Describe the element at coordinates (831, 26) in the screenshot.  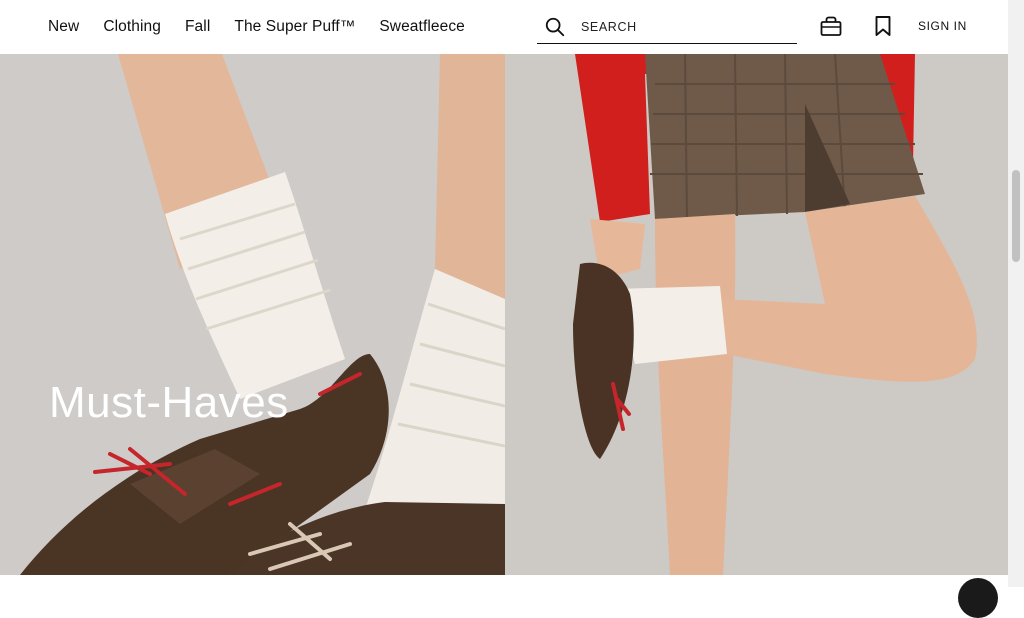
I see `shopping-bag-icon` at that location.